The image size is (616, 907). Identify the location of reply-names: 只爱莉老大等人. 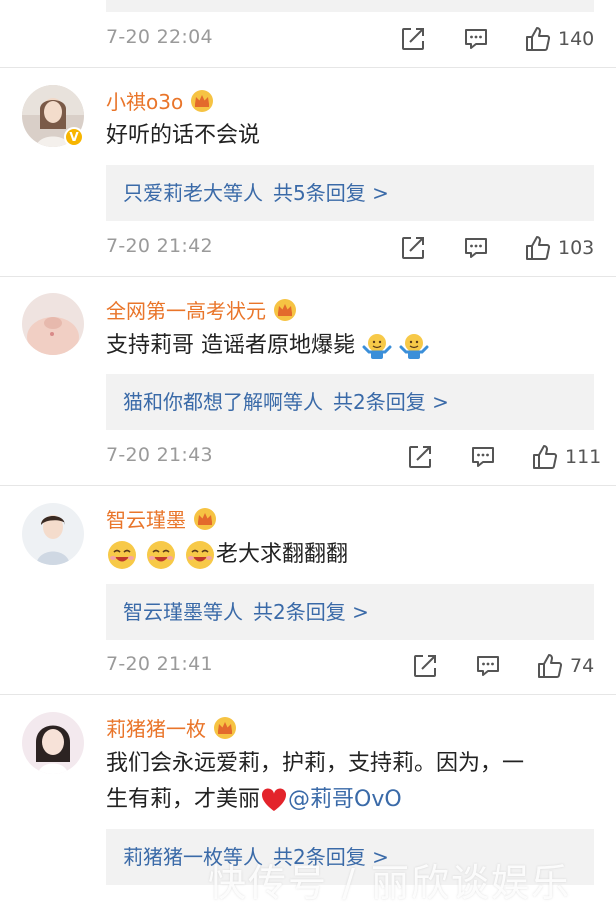
(193, 193).